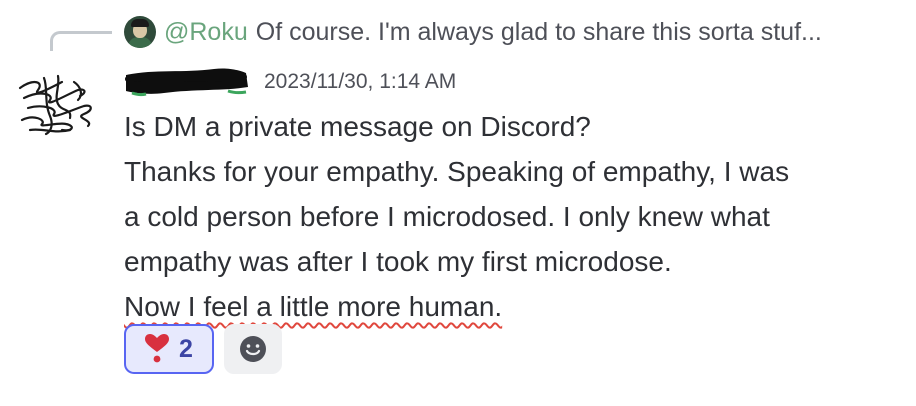 The width and height of the screenshot is (916, 406). I want to click on message-timestamp: 2023/11/30, 1:14 AM, so click(360, 81).